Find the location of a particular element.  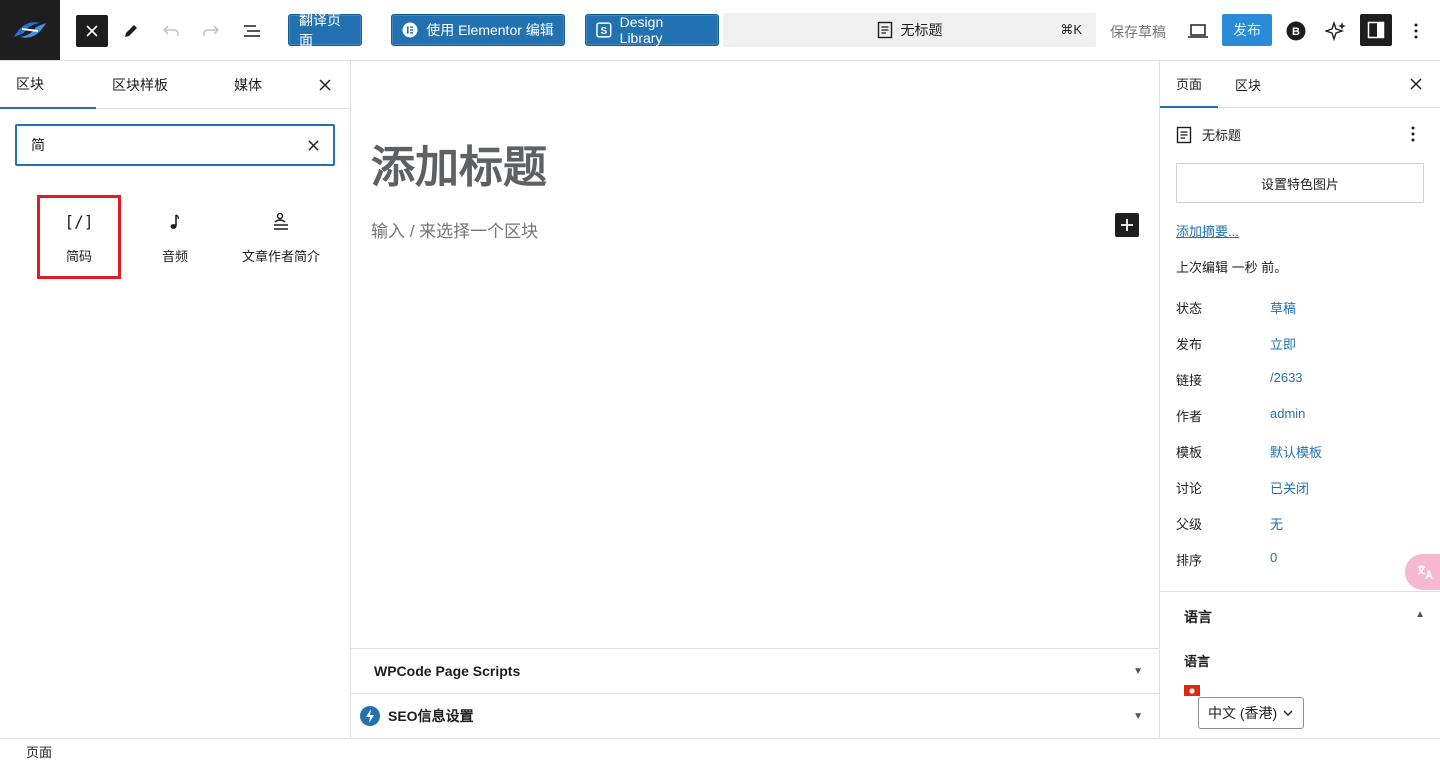

post-title-input: 添加标题 is located at coordinates (459, 163).